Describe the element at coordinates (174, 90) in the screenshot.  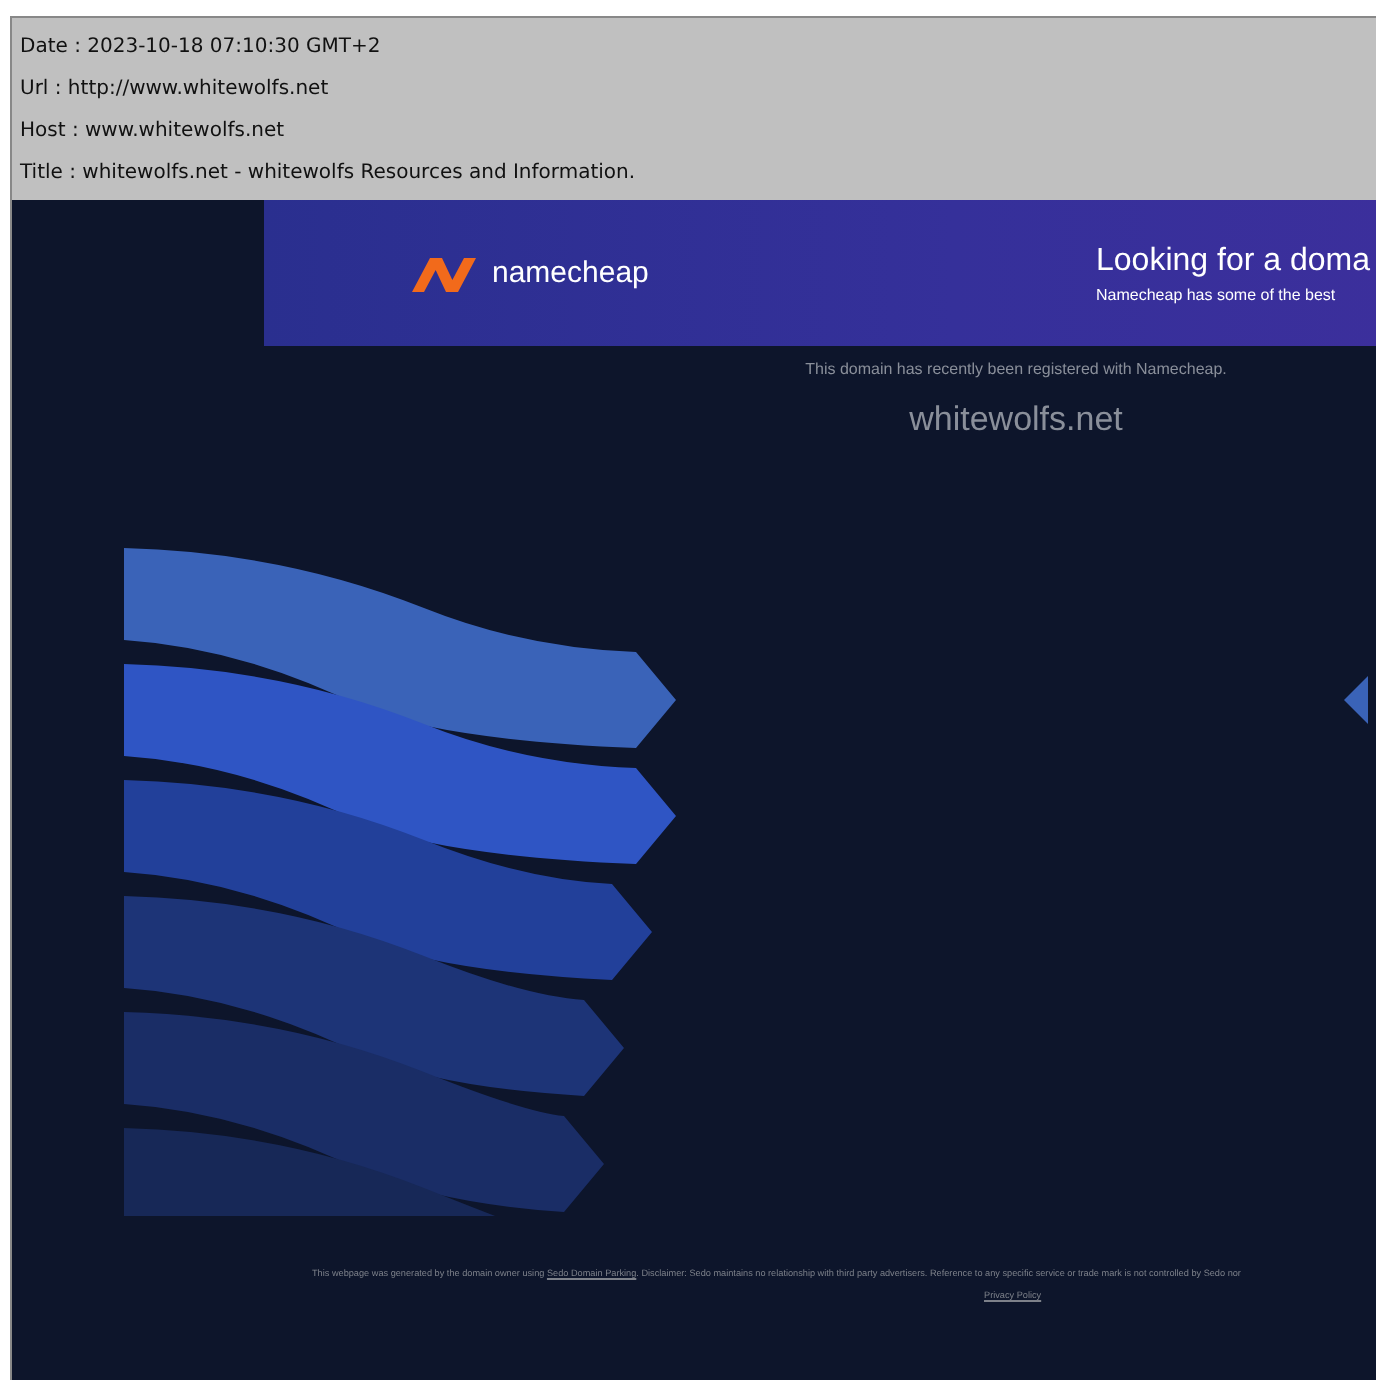
I see `info-line: Url : http://www.whitewolfs.net` at that location.